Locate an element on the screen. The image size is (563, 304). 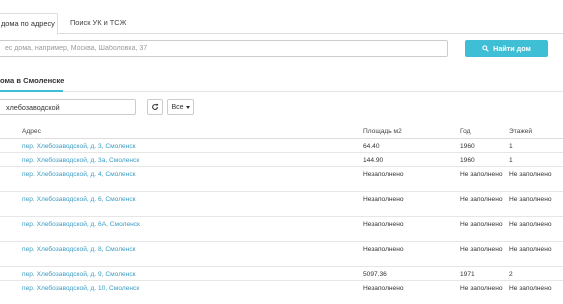
refresh-icon is located at coordinates (155, 106).